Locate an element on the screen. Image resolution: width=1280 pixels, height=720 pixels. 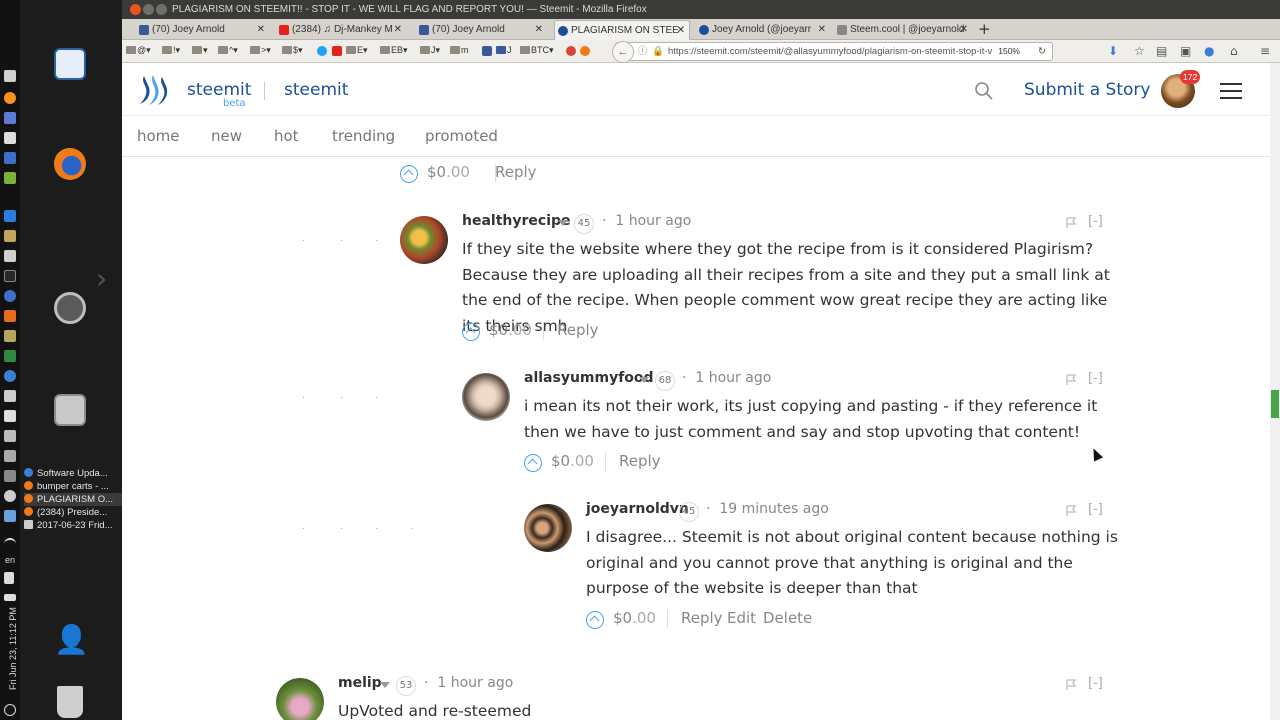
chrome-icon is located at coordinates (10, 376).